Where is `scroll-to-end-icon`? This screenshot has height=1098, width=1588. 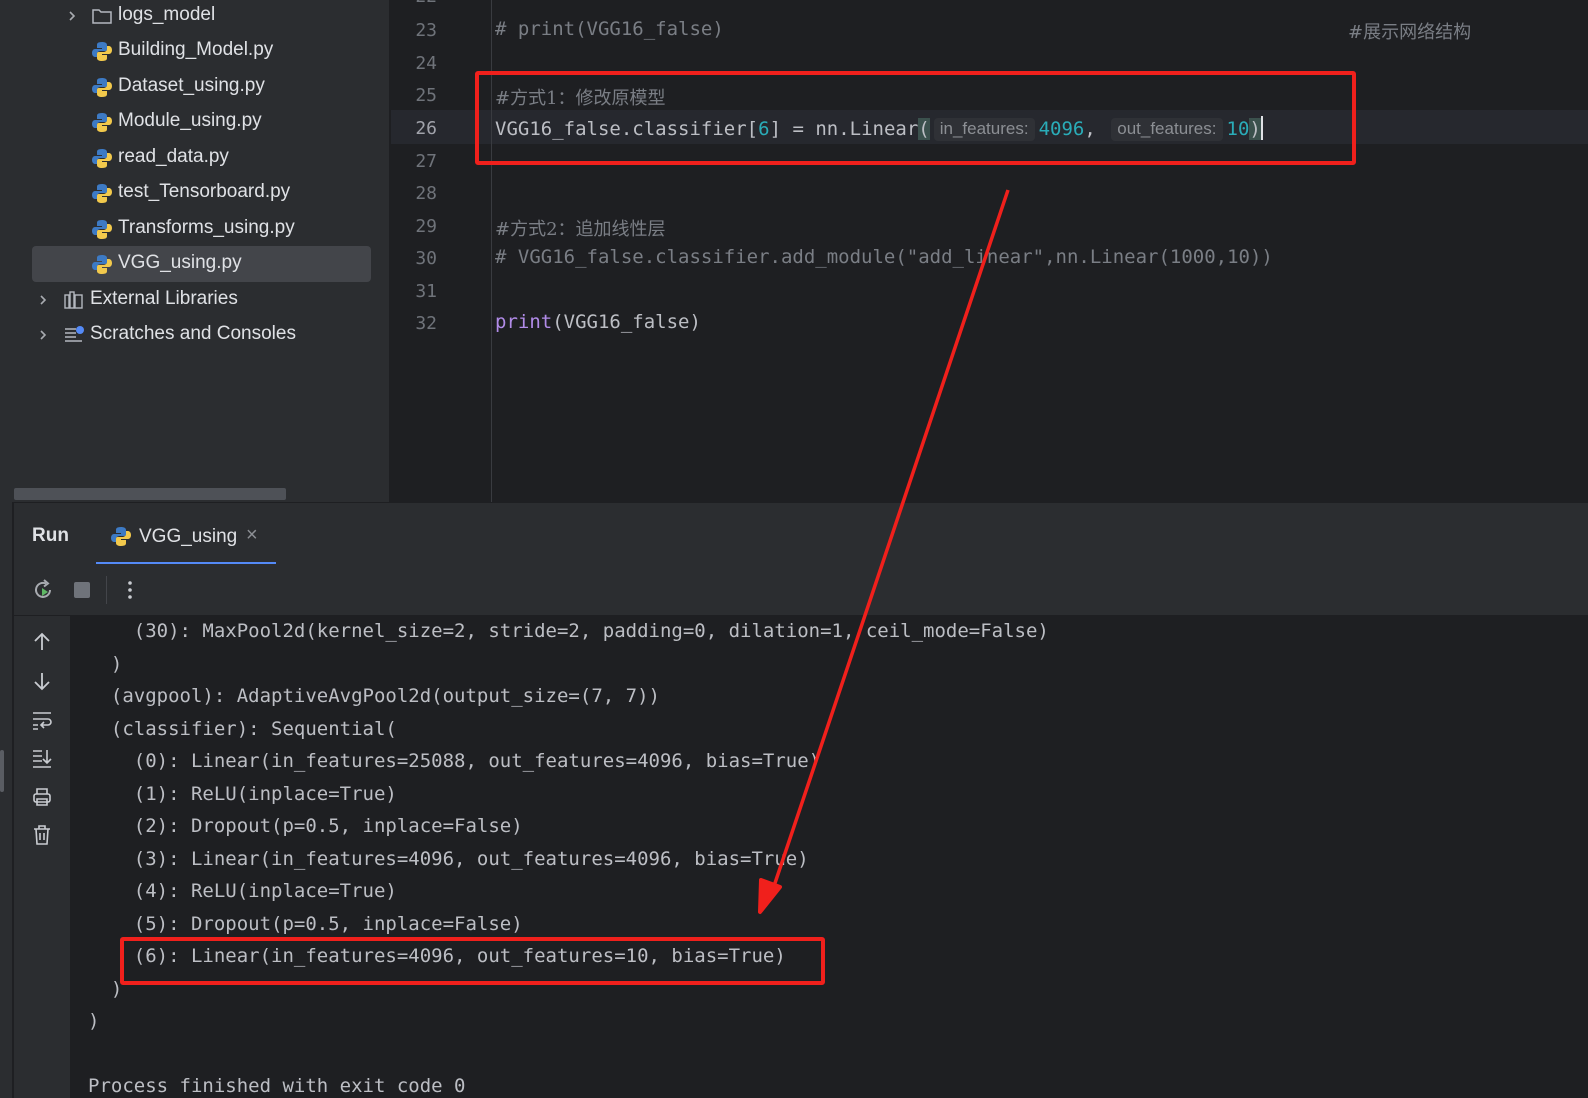 scroll-to-end-icon is located at coordinates (42, 759).